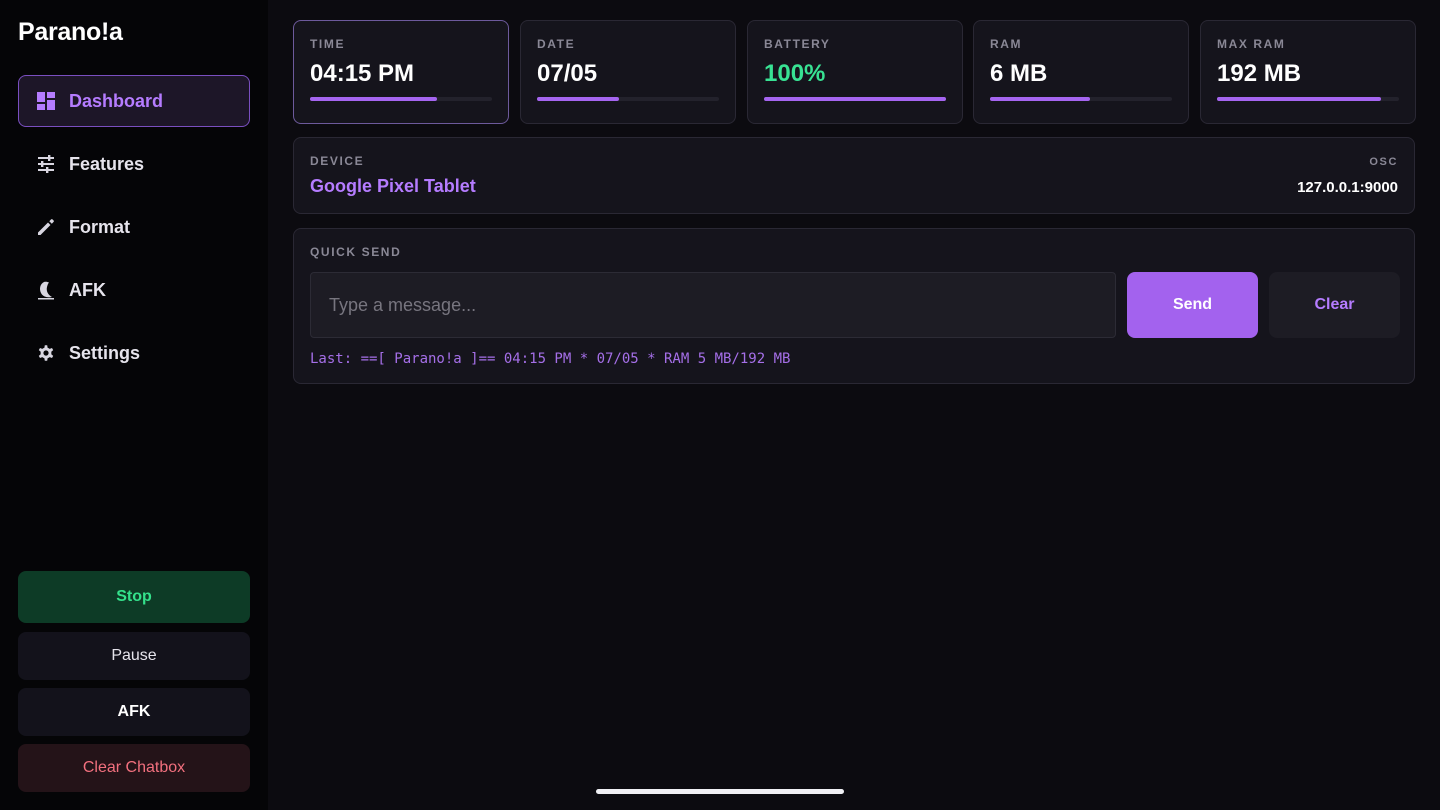  I want to click on pencil-icon, so click(46, 227).